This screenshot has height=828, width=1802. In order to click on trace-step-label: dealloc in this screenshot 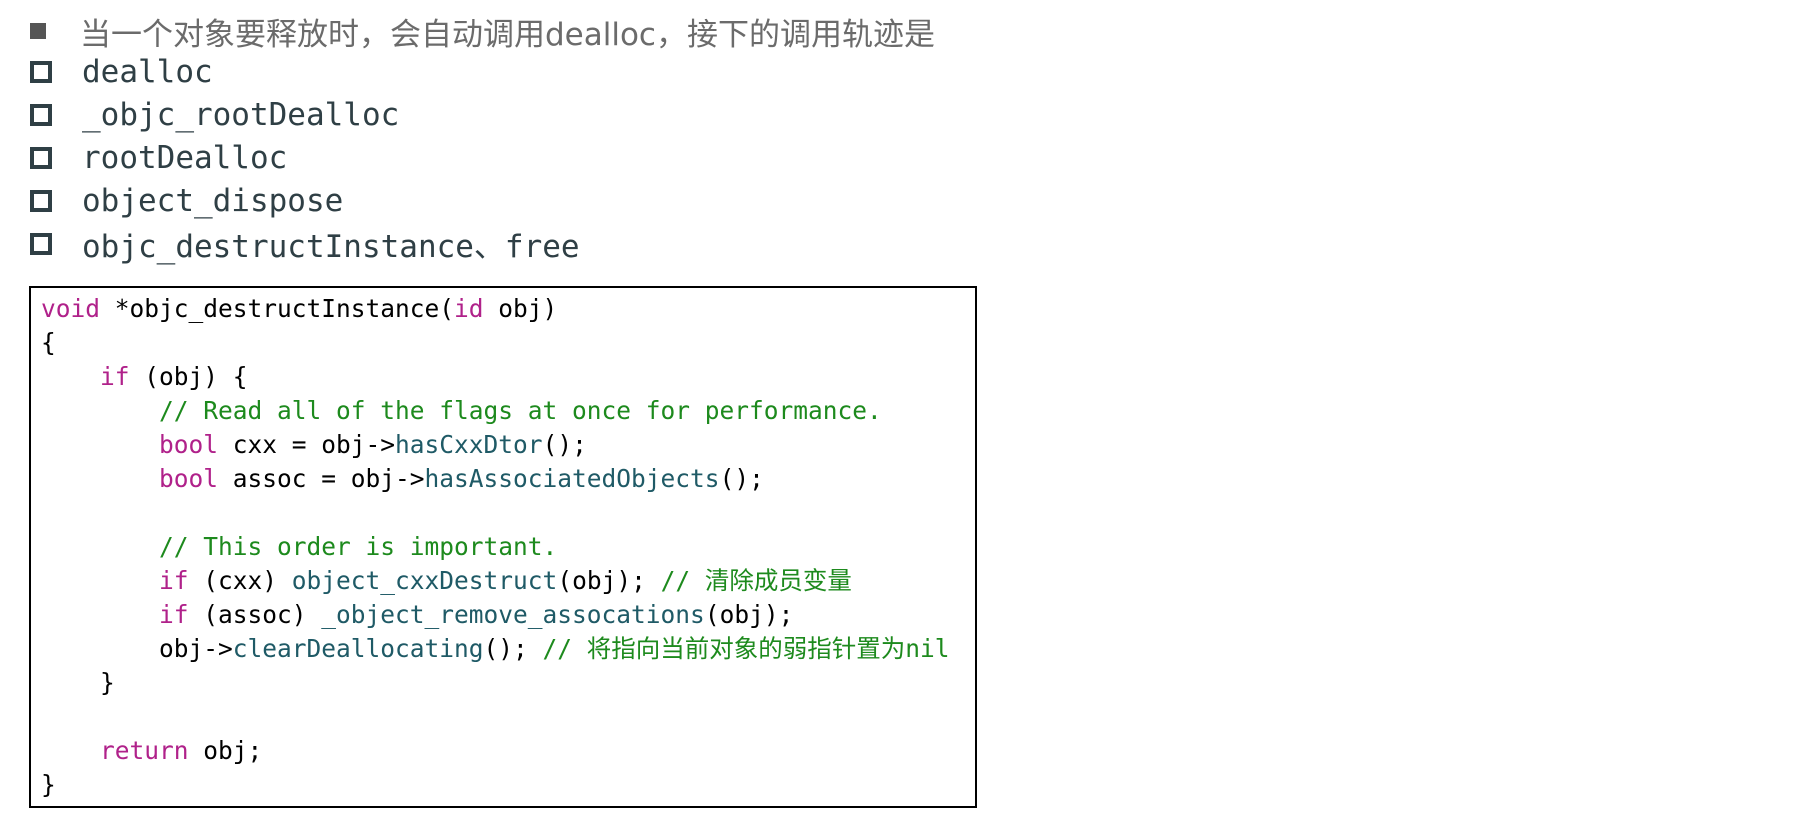, I will do `click(147, 71)`.